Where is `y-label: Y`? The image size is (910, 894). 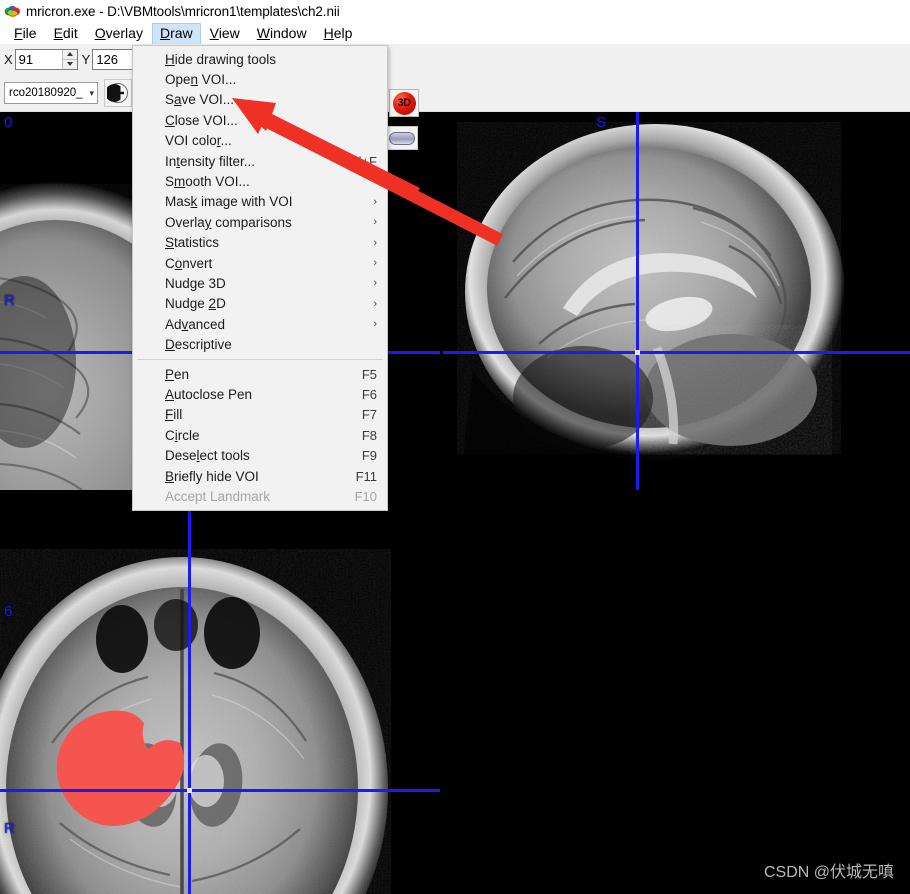 y-label: Y is located at coordinates (86, 59).